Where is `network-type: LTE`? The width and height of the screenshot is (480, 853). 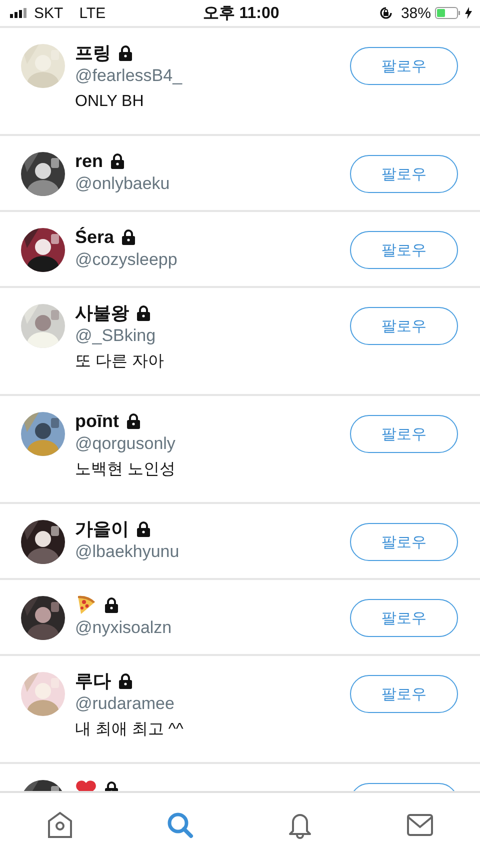 network-type: LTE is located at coordinates (92, 13).